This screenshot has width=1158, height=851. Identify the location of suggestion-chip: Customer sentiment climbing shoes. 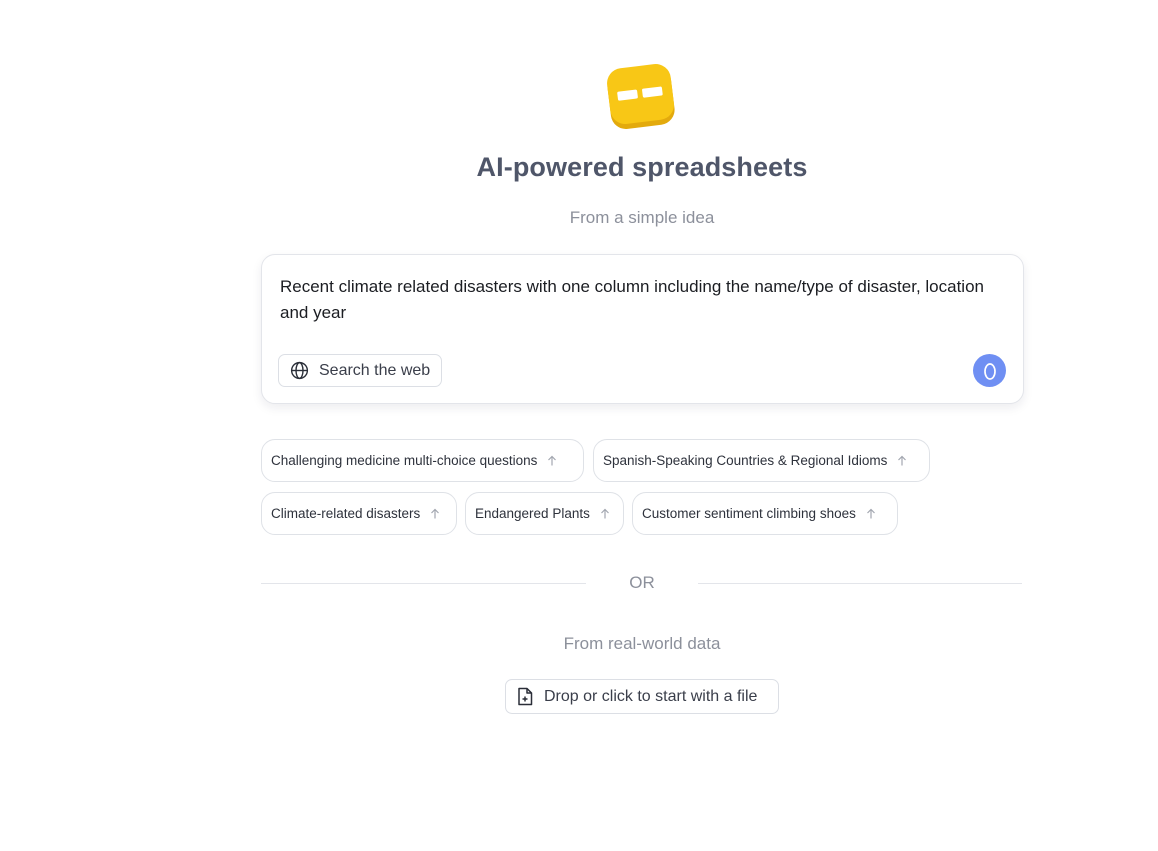
(765, 513).